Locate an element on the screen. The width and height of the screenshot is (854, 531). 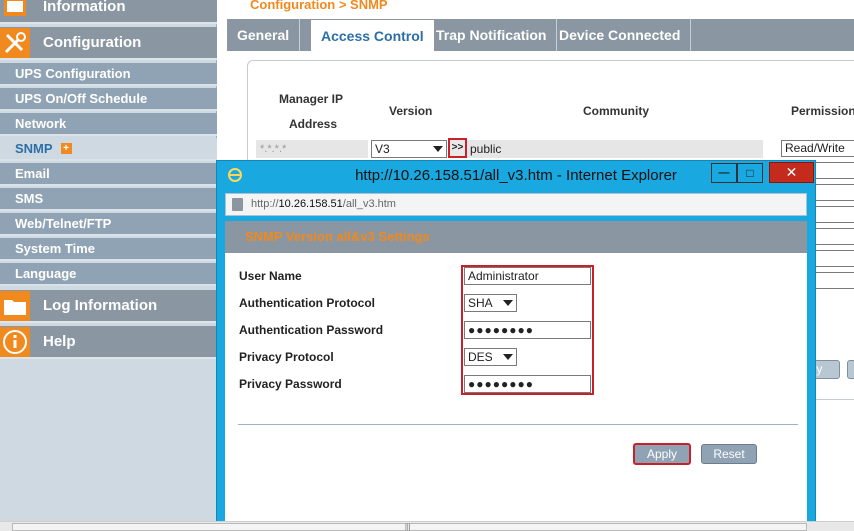
minimize-icon: — is located at coordinates (724, 173).